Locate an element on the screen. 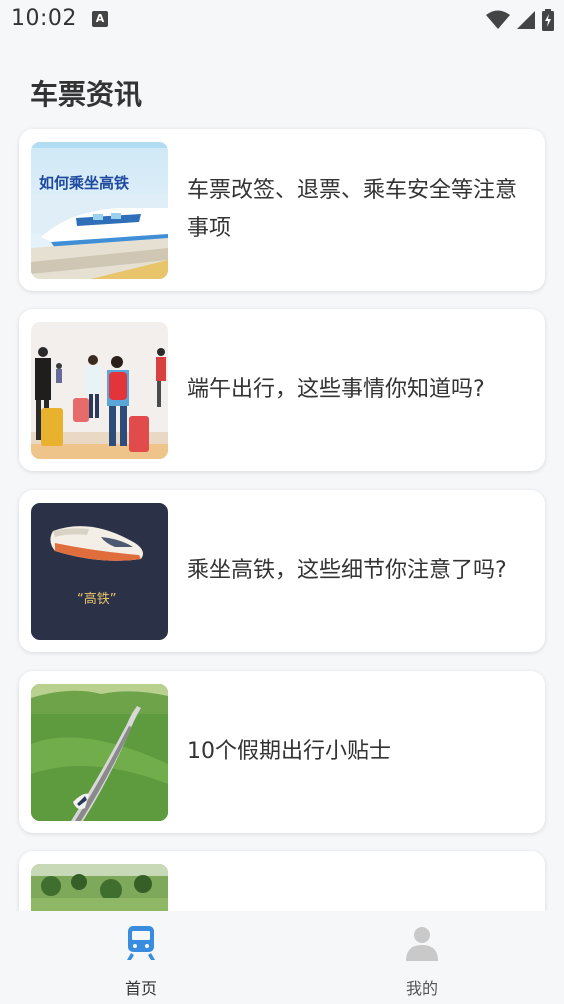  signal-icon is located at coordinates (526, 20).